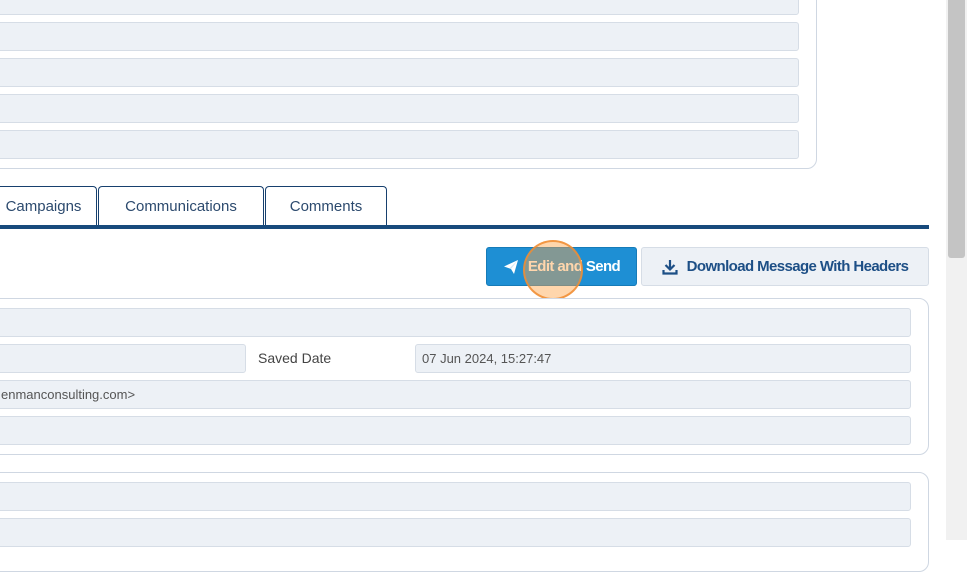  What do you see at coordinates (797, 266) in the screenshot?
I see `download-message-label: Download Message With Headers` at bounding box center [797, 266].